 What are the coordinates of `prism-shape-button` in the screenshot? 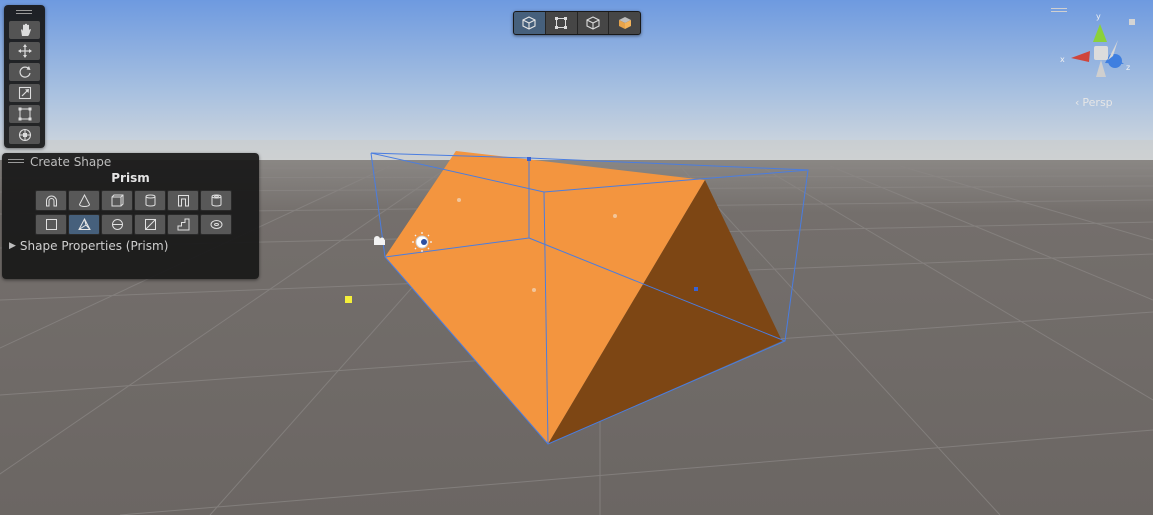 It's located at (84, 224).